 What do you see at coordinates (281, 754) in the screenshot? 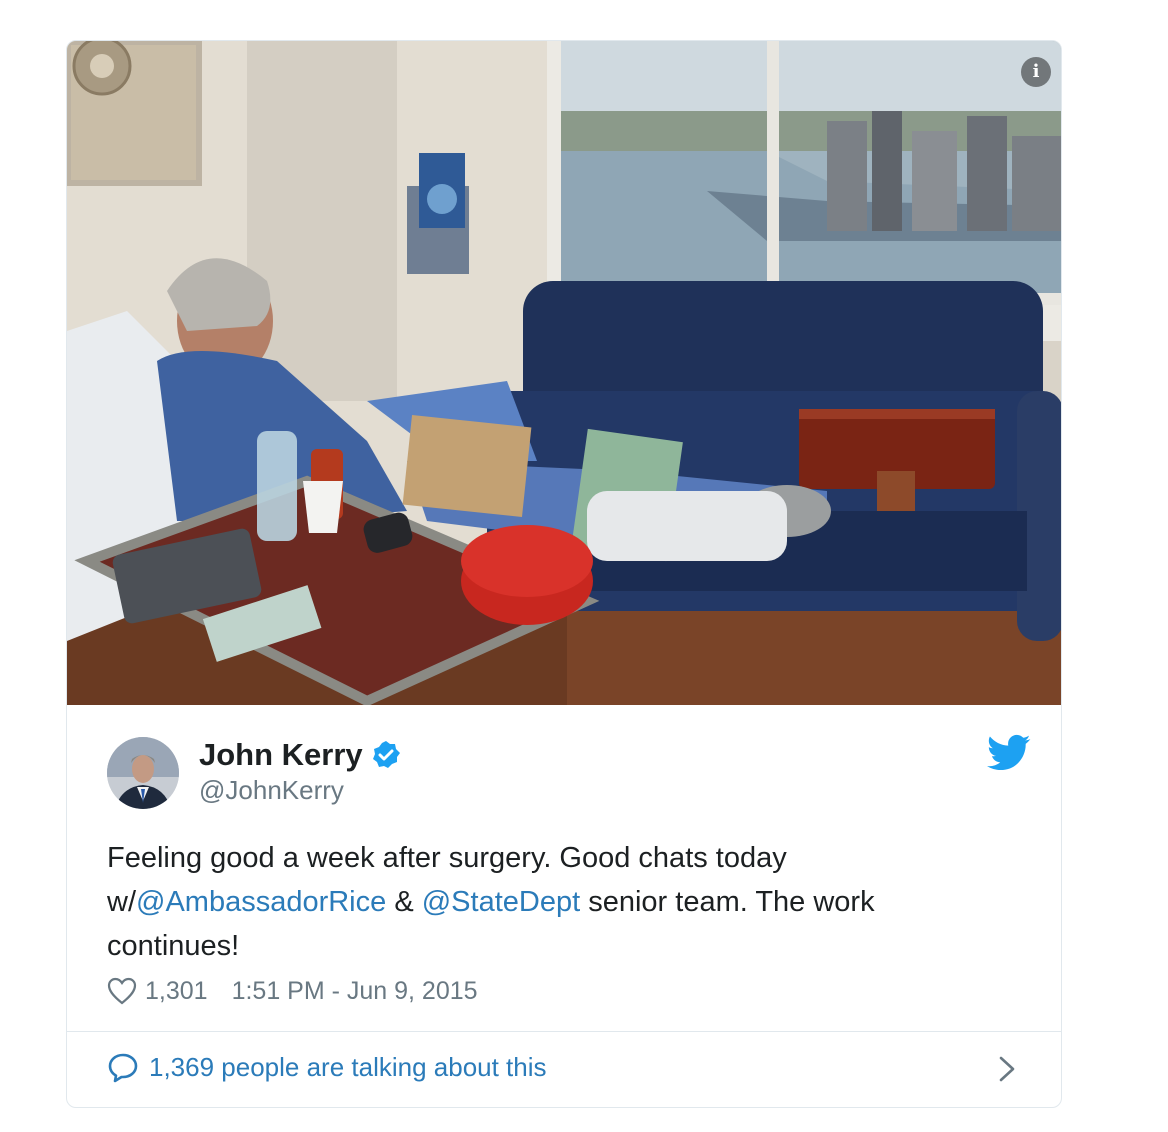
I see `author-name: John Kerry` at bounding box center [281, 754].